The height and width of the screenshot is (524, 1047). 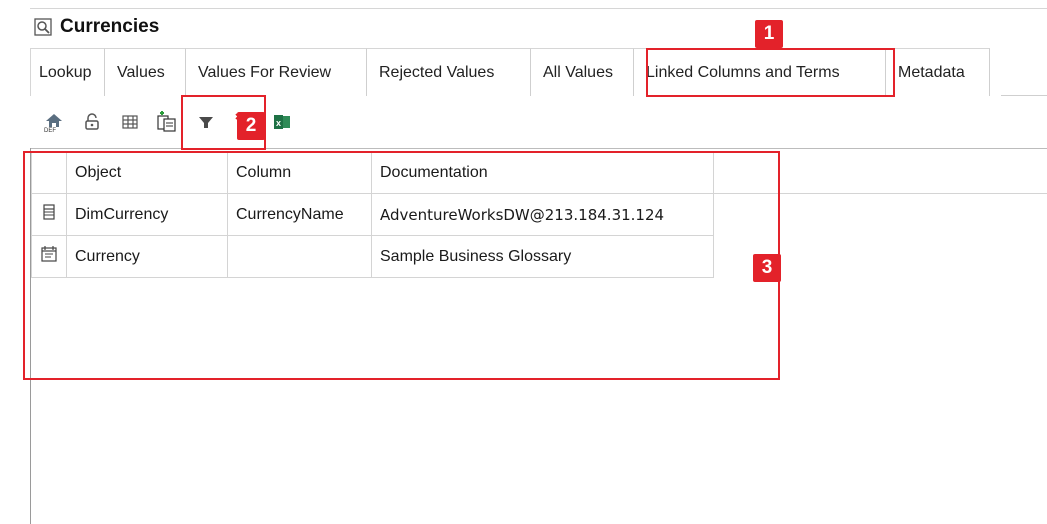 I want to click on column-cell: CurrencyName, so click(x=299, y=214).